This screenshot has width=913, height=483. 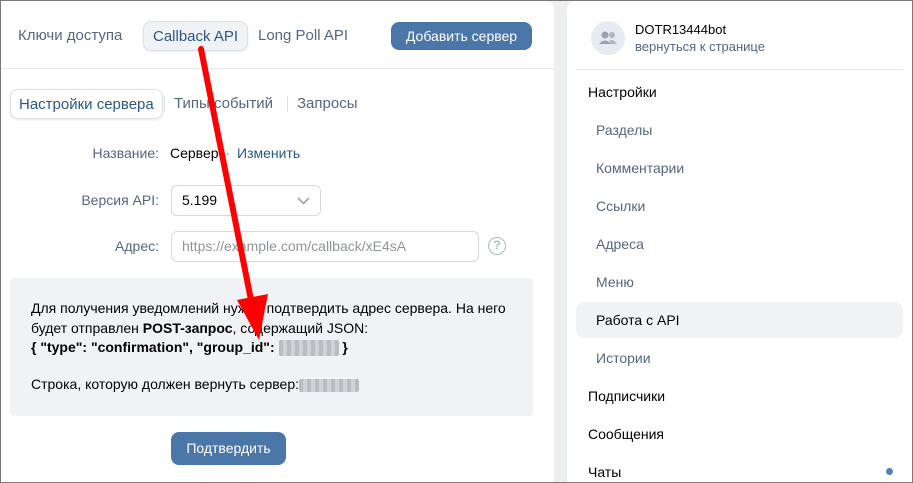 What do you see at coordinates (640, 168) in the screenshot?
I see `sidebar-item-comments: Комментарии` at bounding box center [640, 168].